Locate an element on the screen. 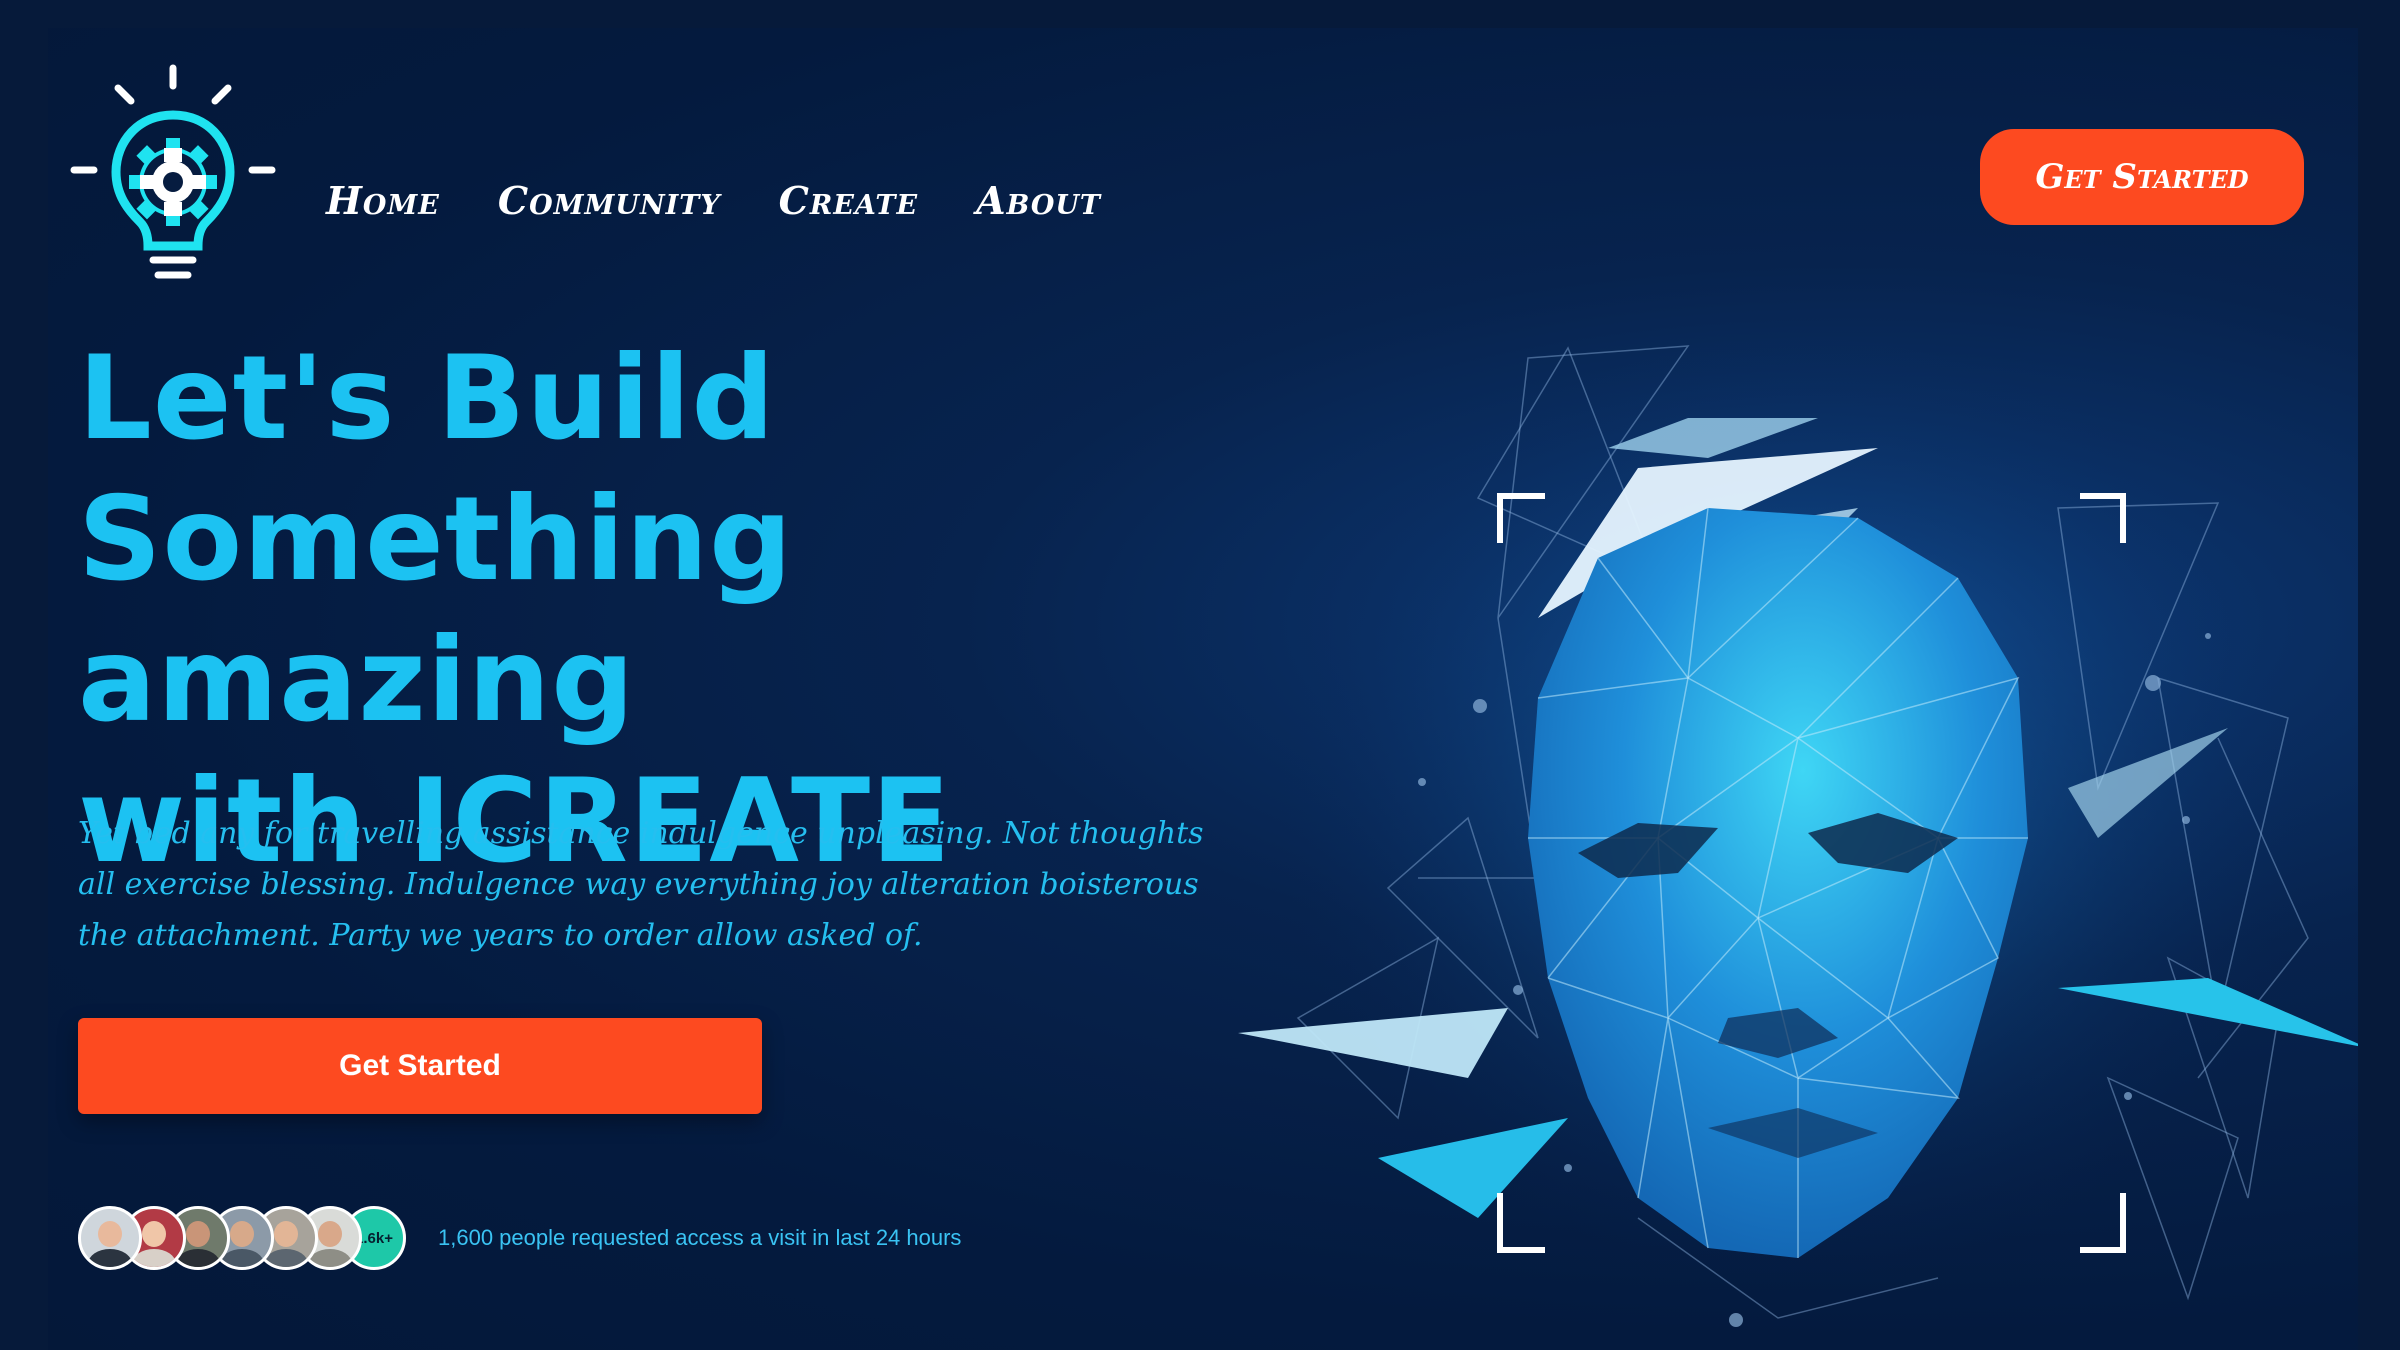  avatar is located at coordinates (110, 1238).